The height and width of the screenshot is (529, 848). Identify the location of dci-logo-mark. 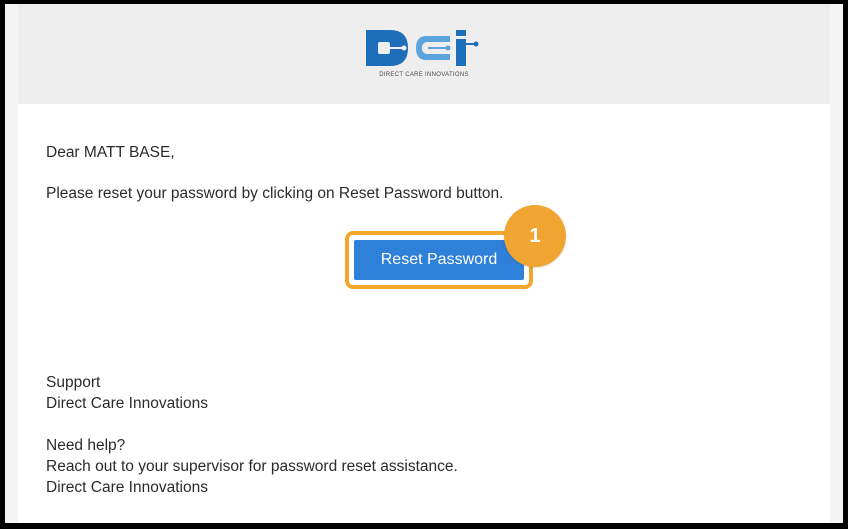
(422, 48).